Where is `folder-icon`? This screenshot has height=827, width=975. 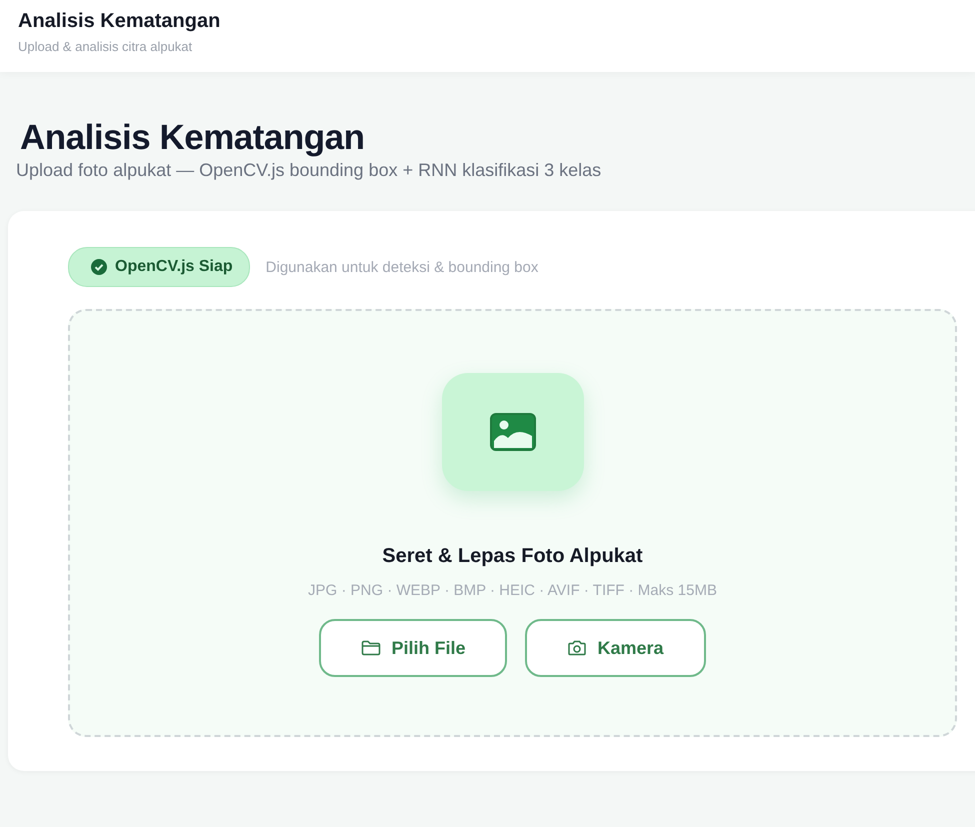 folder-icon is located at coordinates (371, 648).